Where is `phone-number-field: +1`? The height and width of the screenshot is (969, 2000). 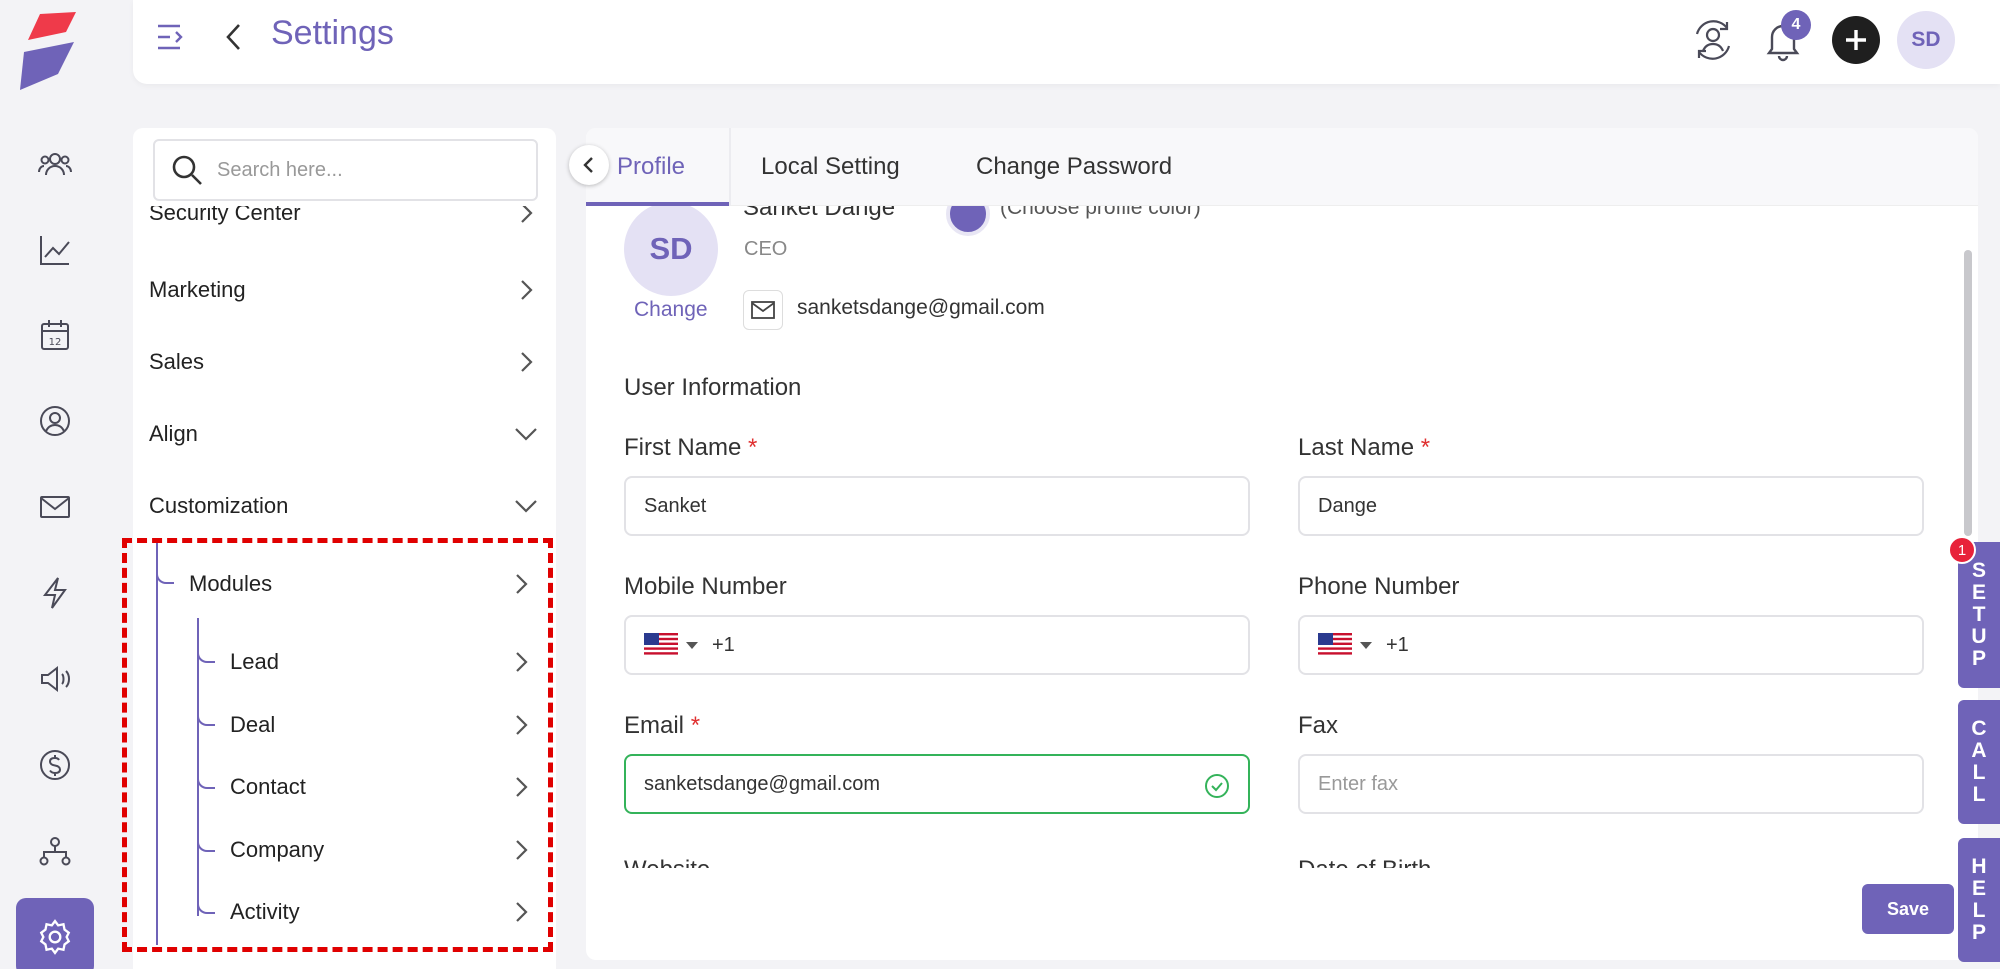 phone-number-field: +1 is located at coordinates (1611, 645).